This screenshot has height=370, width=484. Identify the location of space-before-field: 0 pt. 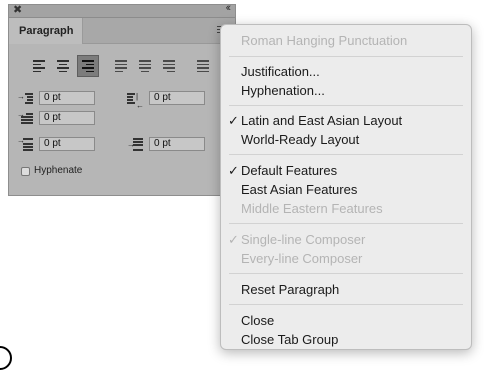
(67, 144).